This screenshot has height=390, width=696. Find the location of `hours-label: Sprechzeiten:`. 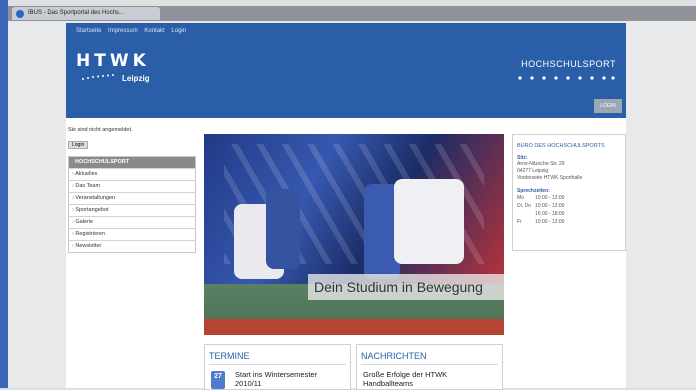

hours-label: Sprechzeiten: is located at coordinates (533, 191).